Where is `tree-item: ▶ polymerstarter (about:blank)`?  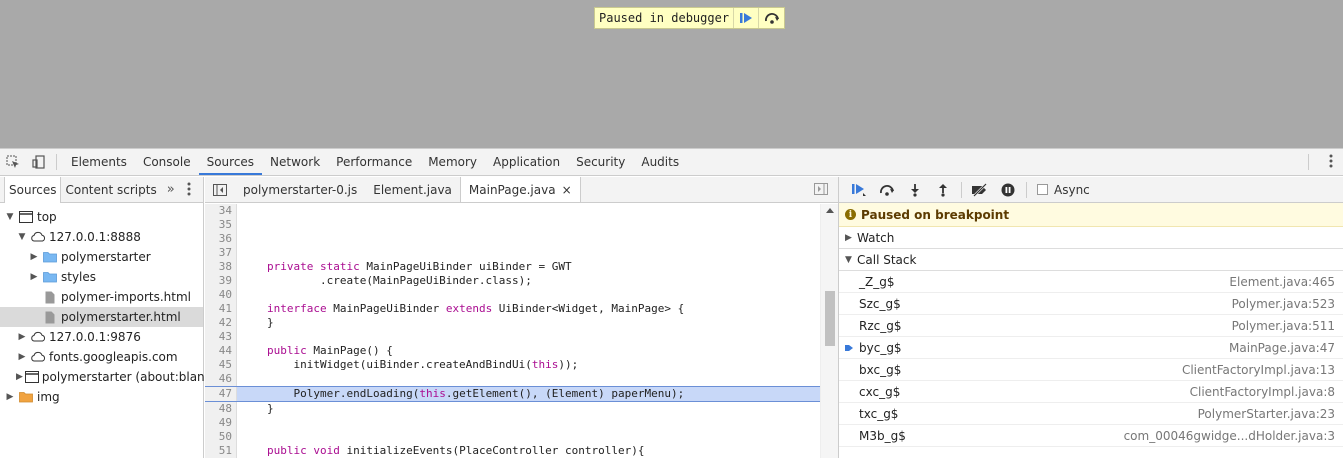
tree-item: ▶ polymerstarter (about:blank) is located at coordinates (108, 377).